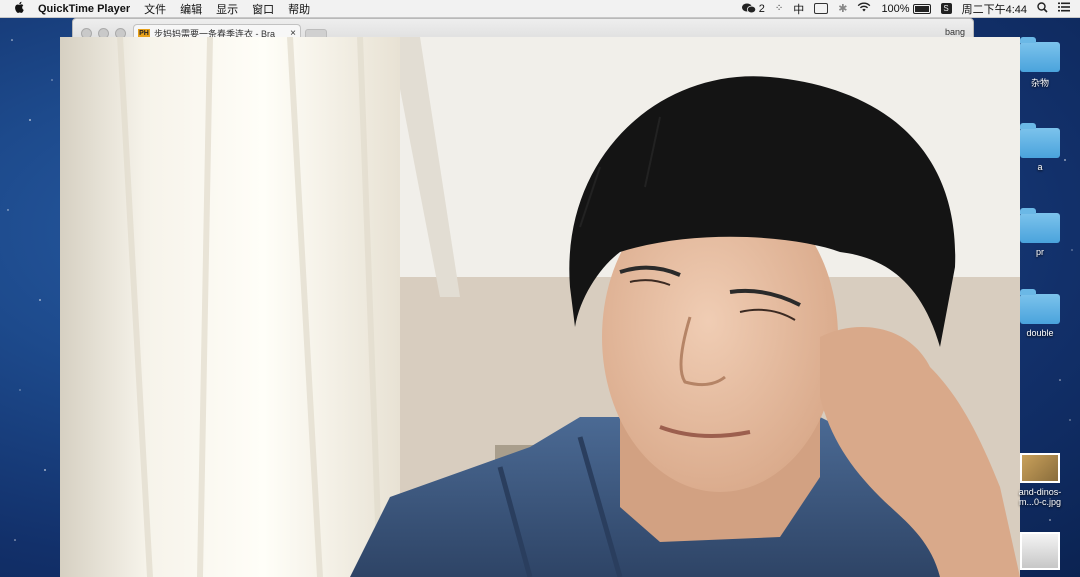  What do you see at coordinates (84, 9) in the screenshot?
I see `app-menu-quicktime: QuickTime Player` at bounding box center [84, 9].